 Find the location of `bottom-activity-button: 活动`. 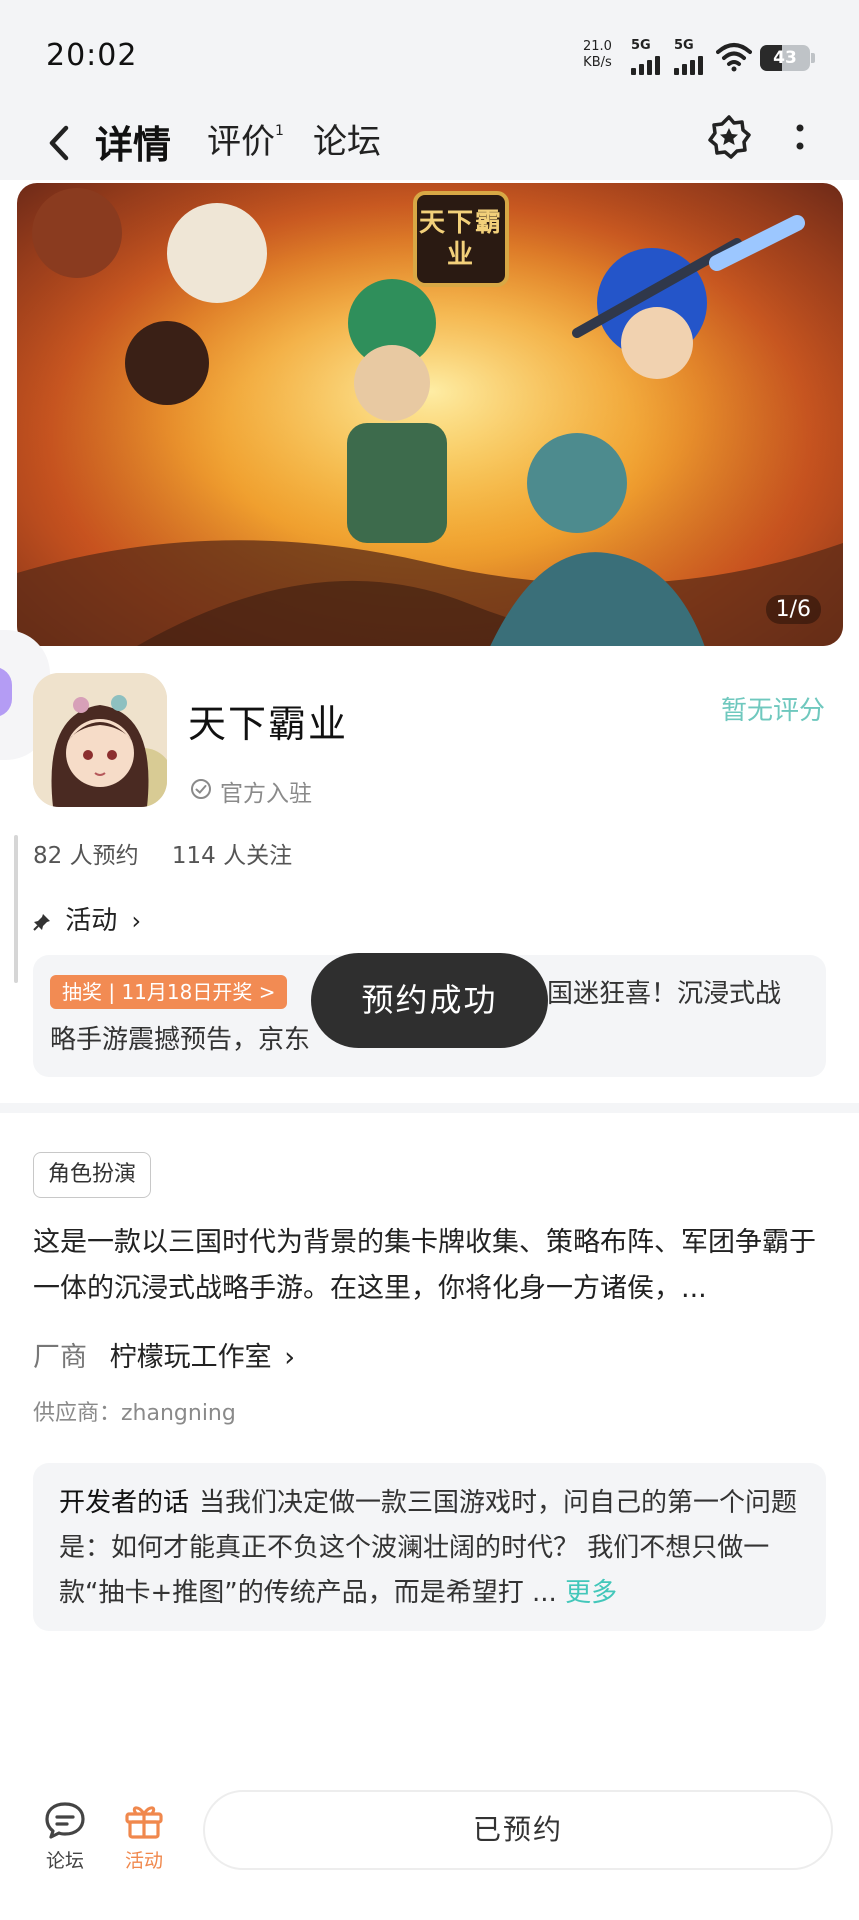

bottom-activity-button: 活动 is located at coordinates (144, 1836).